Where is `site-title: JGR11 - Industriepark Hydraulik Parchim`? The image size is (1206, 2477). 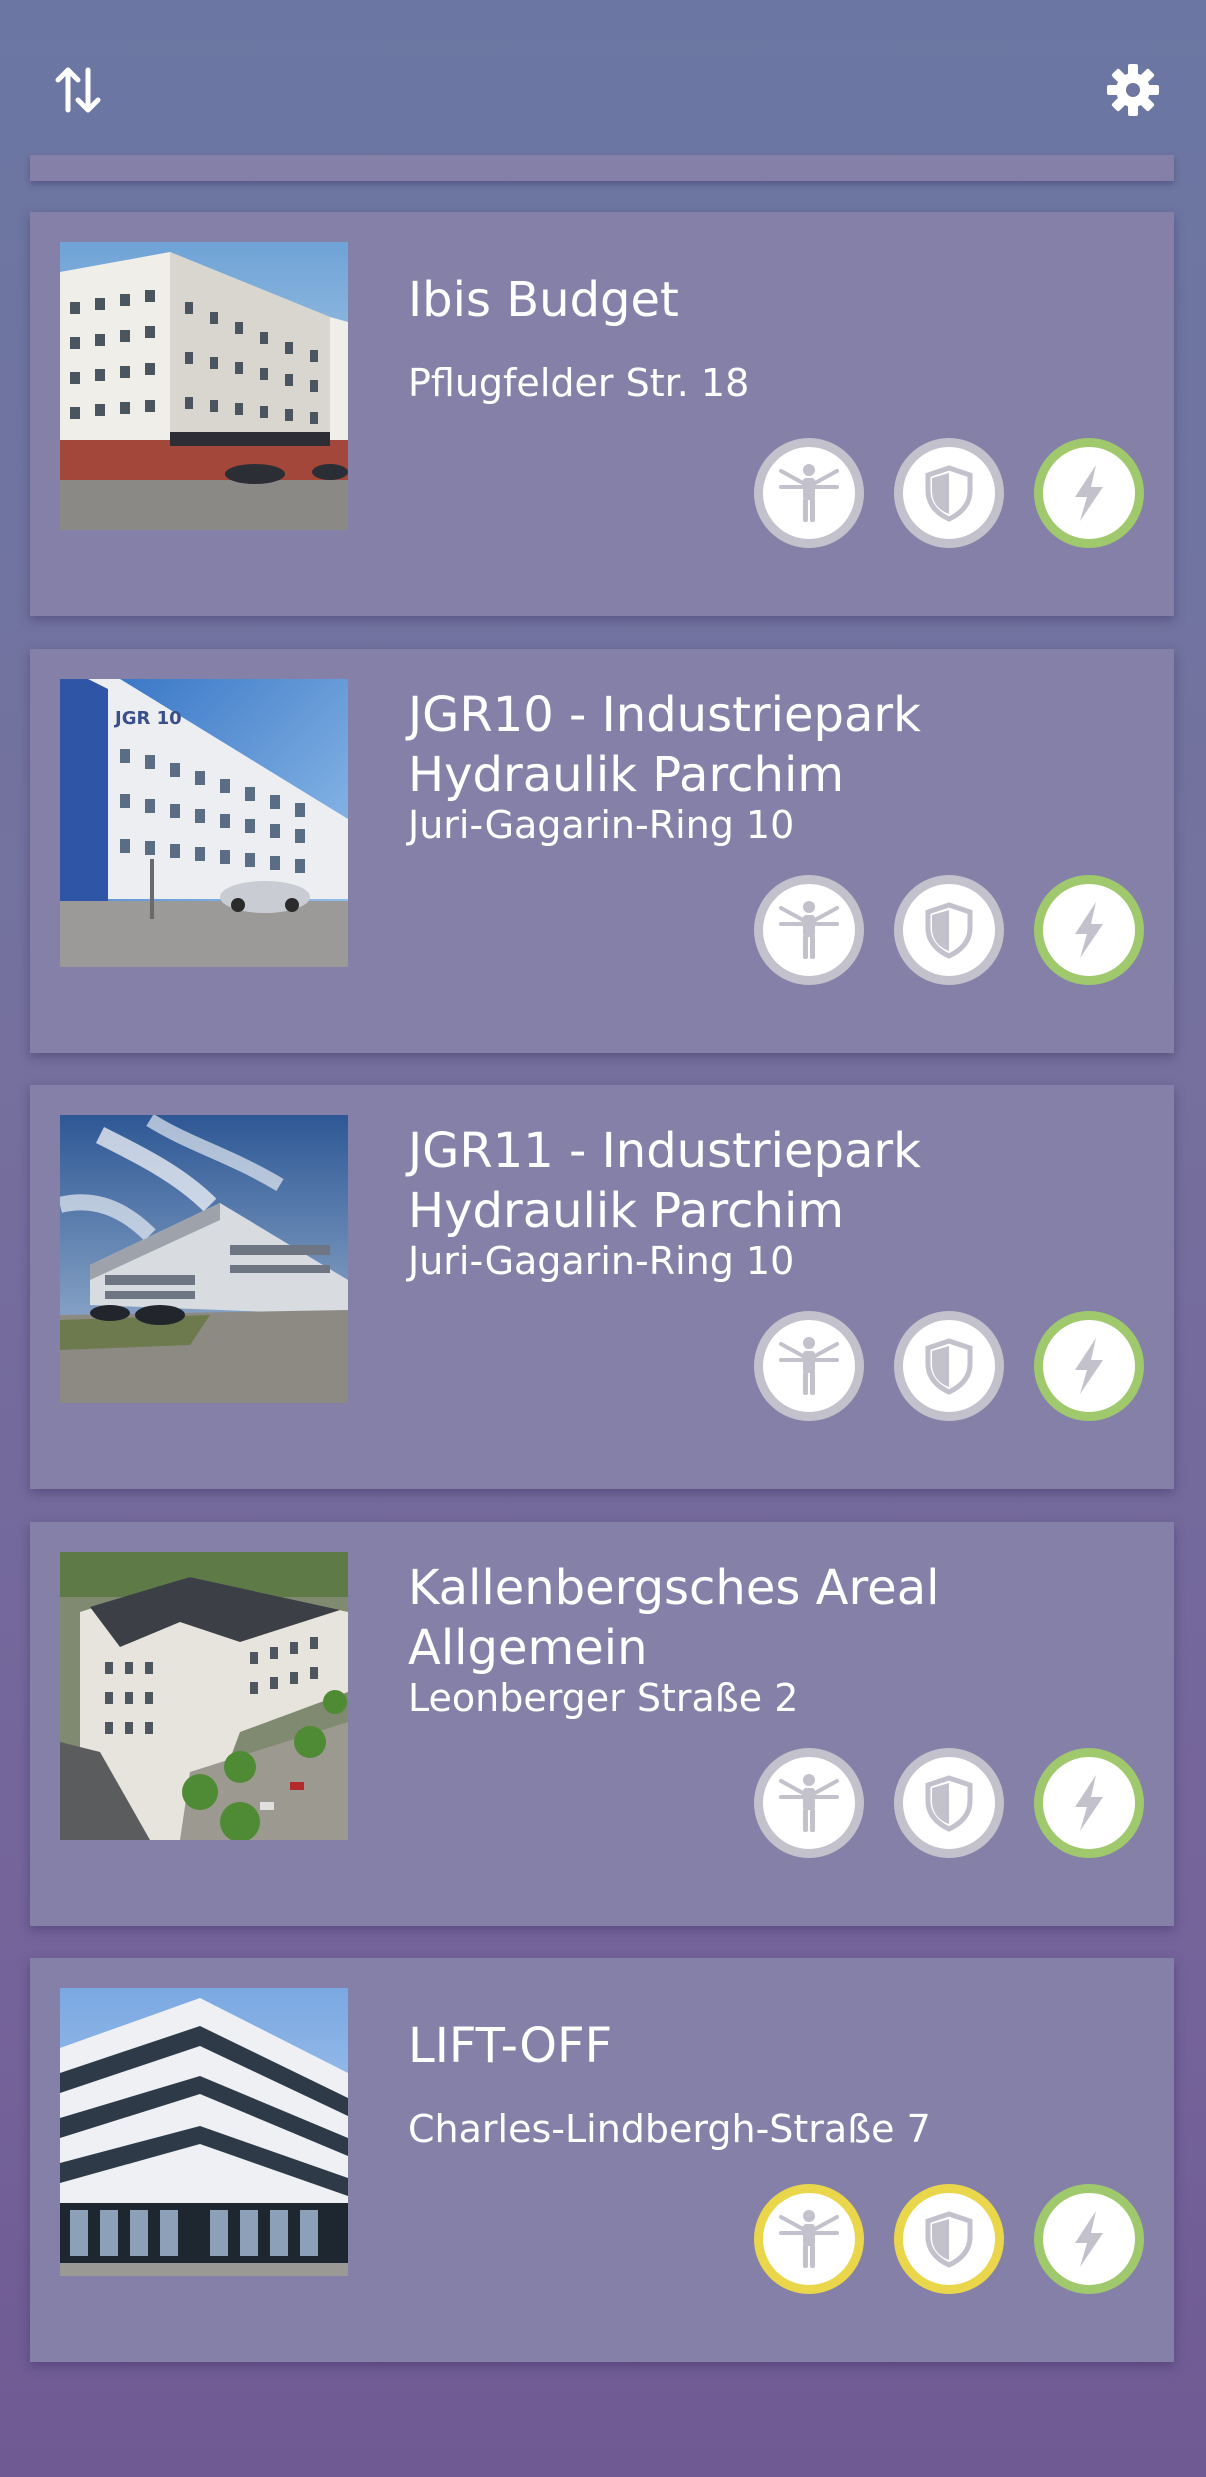 site-title: JGR11 - Industriepark Hydraulik Parchim is located at coordinates (664, 1181).